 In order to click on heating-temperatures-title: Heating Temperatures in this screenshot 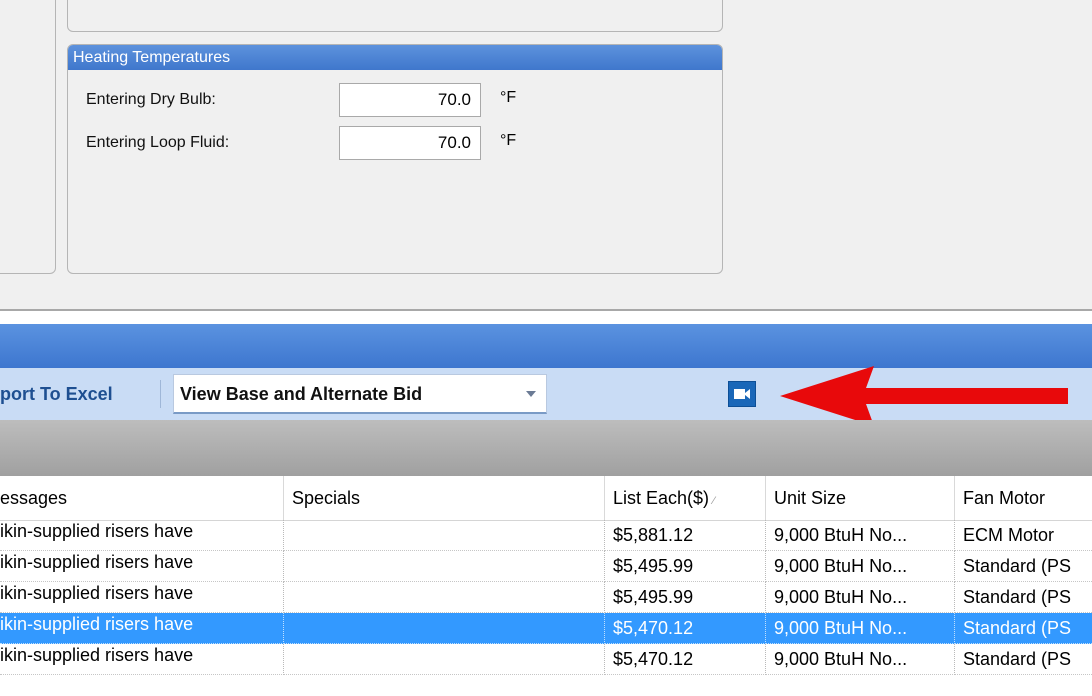, I will do `click(395, 57)`.